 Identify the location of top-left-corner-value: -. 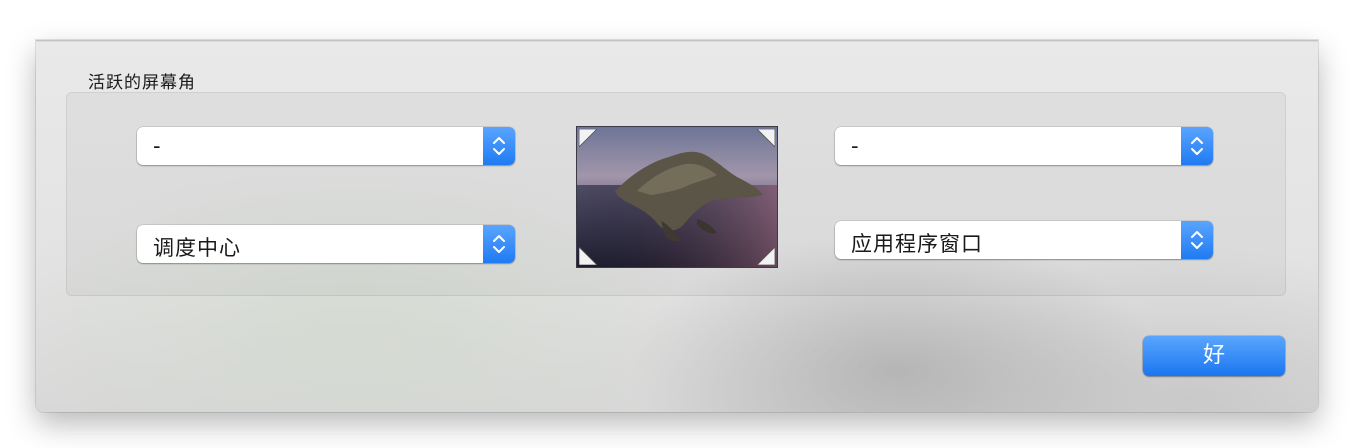
(157, 146).